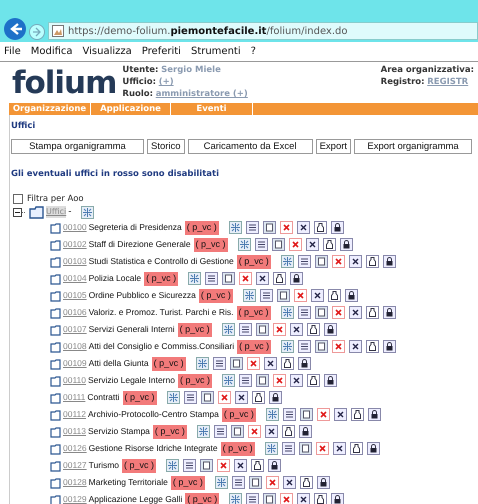  Describe the element at coordinates (131, 109) in the screenshot. I see `nav-tab: Applicazione` at that location.